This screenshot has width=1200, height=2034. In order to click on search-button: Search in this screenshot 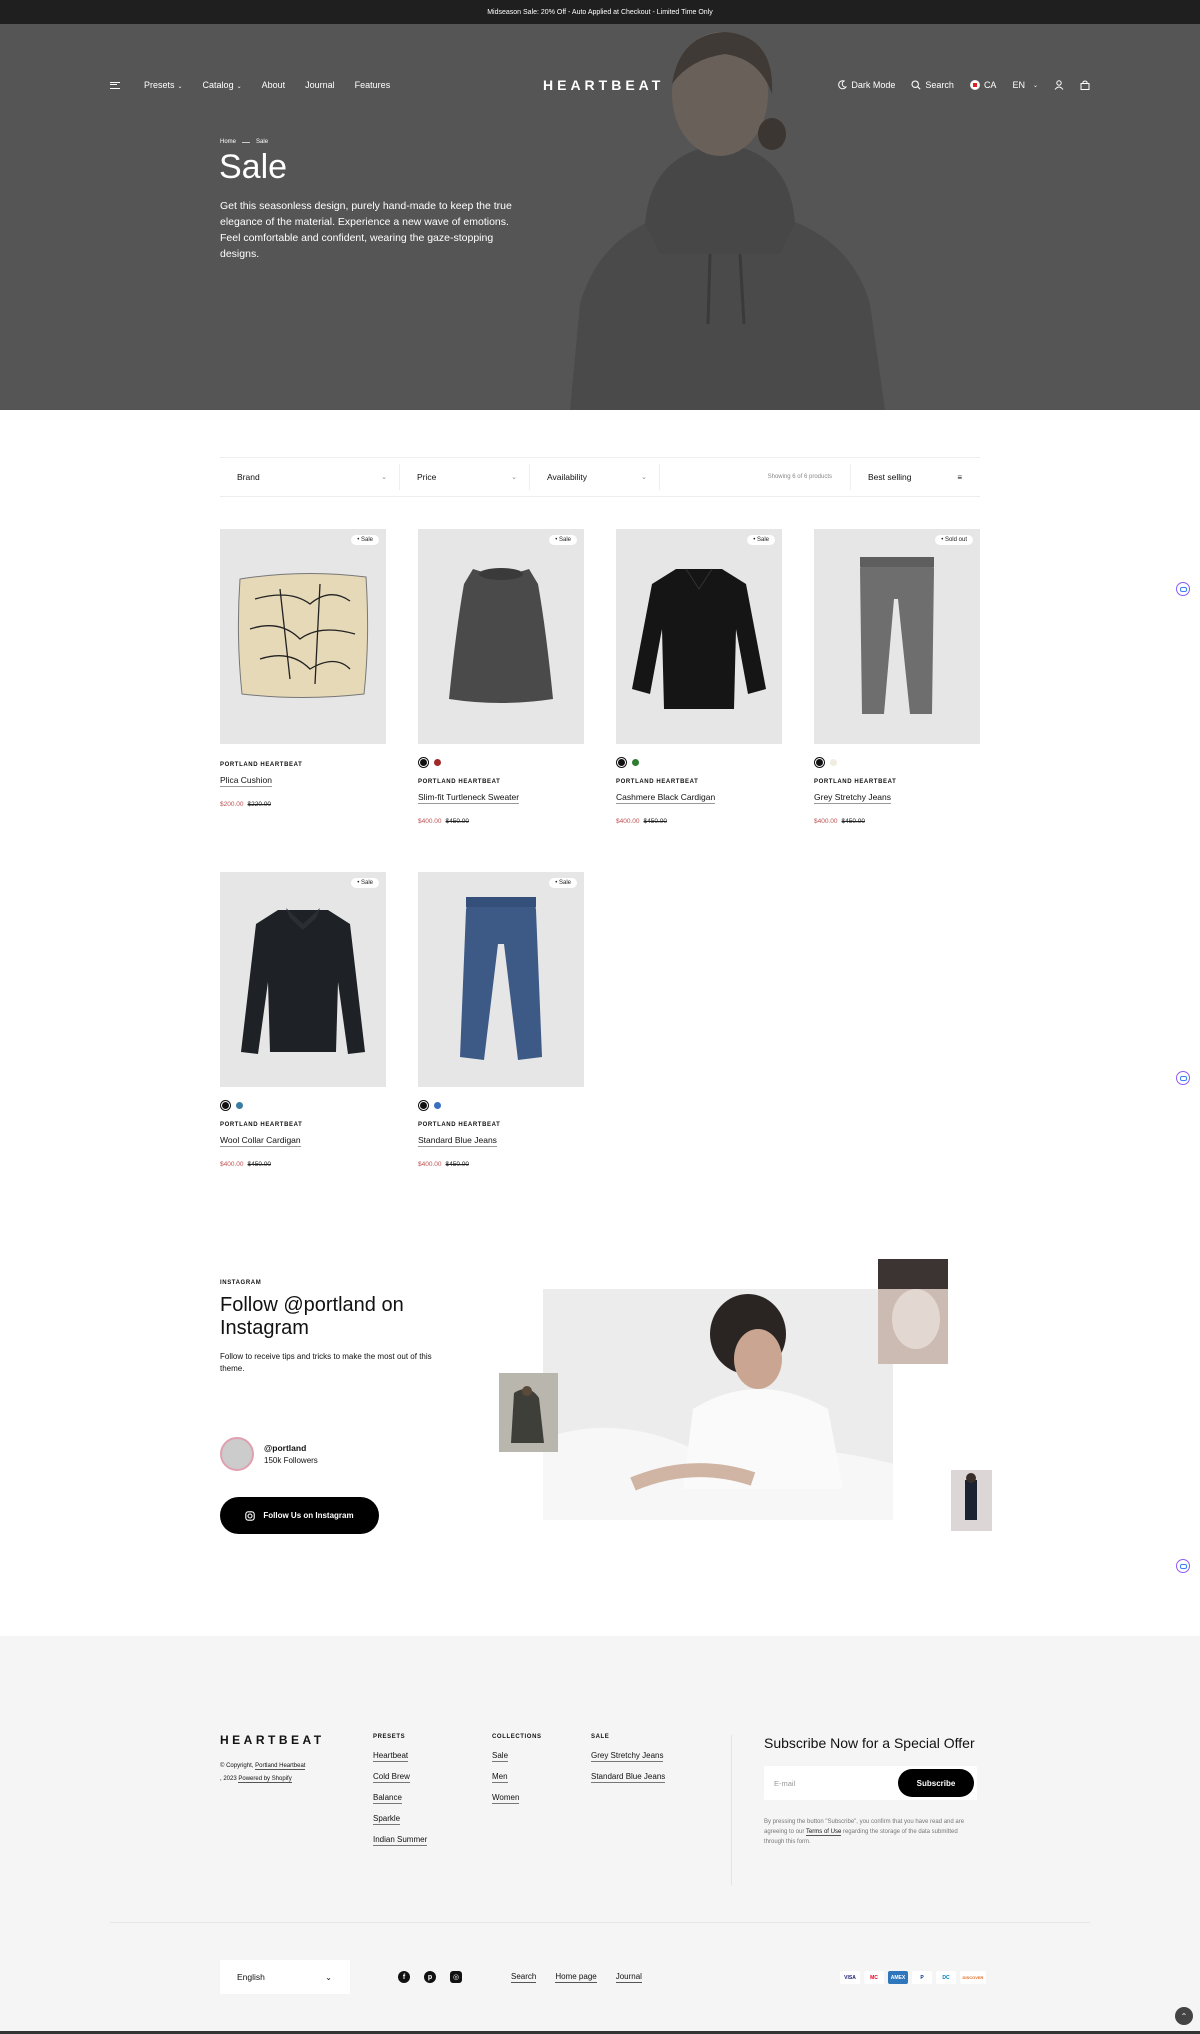, I will do `click(932, 85)`.